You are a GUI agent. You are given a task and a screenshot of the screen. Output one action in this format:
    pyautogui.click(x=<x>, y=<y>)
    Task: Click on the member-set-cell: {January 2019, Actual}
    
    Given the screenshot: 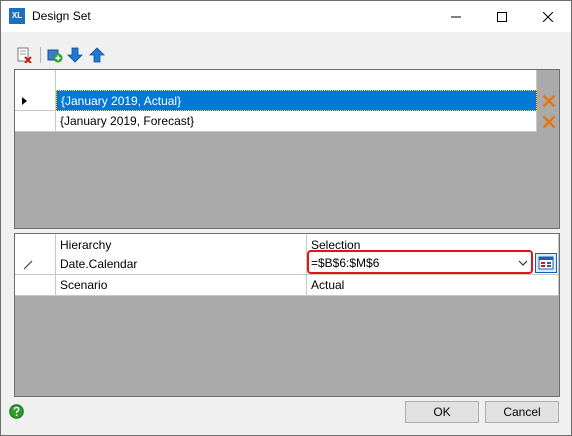 What is the action you would take?
    pyautogui.click(x=296, y=100)
    